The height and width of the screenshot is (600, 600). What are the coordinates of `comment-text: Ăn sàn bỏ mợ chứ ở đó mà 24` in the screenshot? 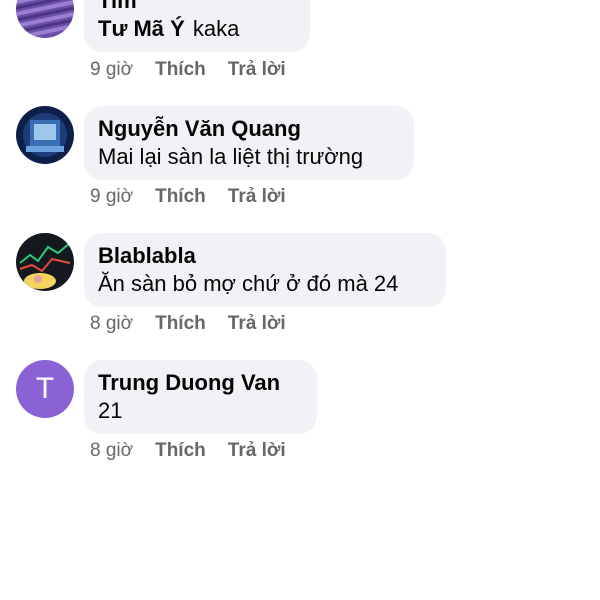 It's located at (248, 283).